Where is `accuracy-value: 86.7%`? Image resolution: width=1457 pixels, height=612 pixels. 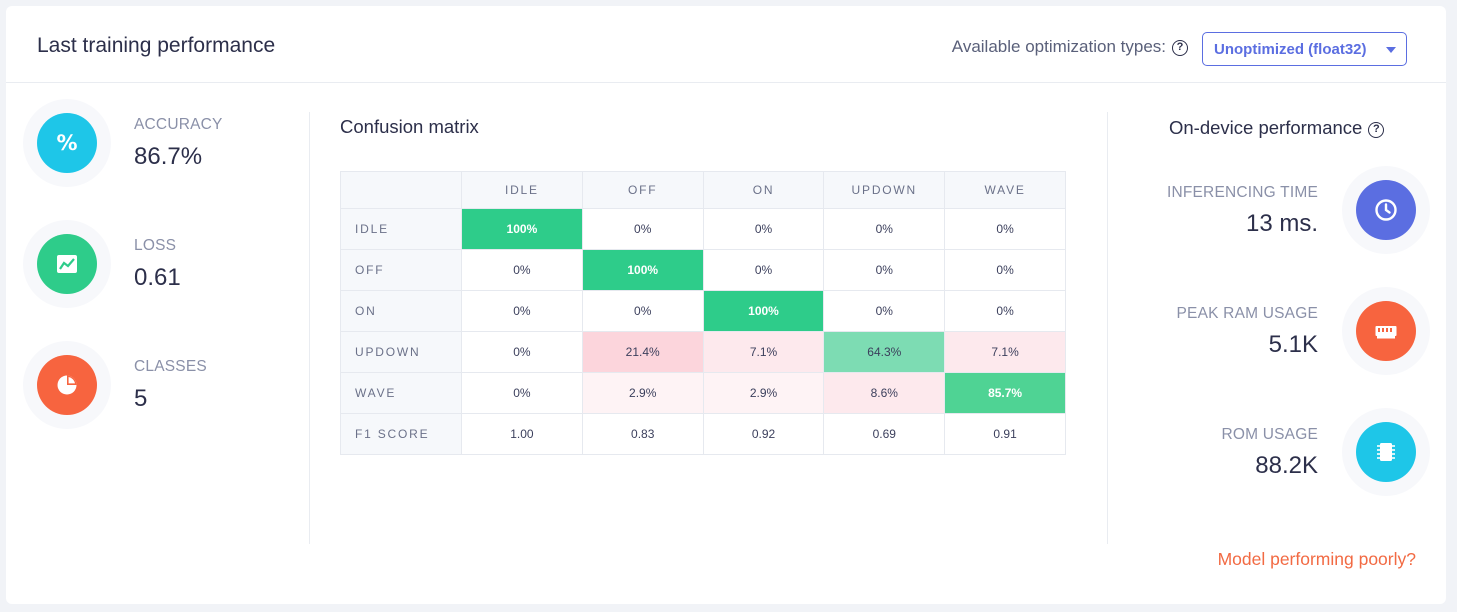 accuracy-value: 86.7% is located at coordinates (168, 156).